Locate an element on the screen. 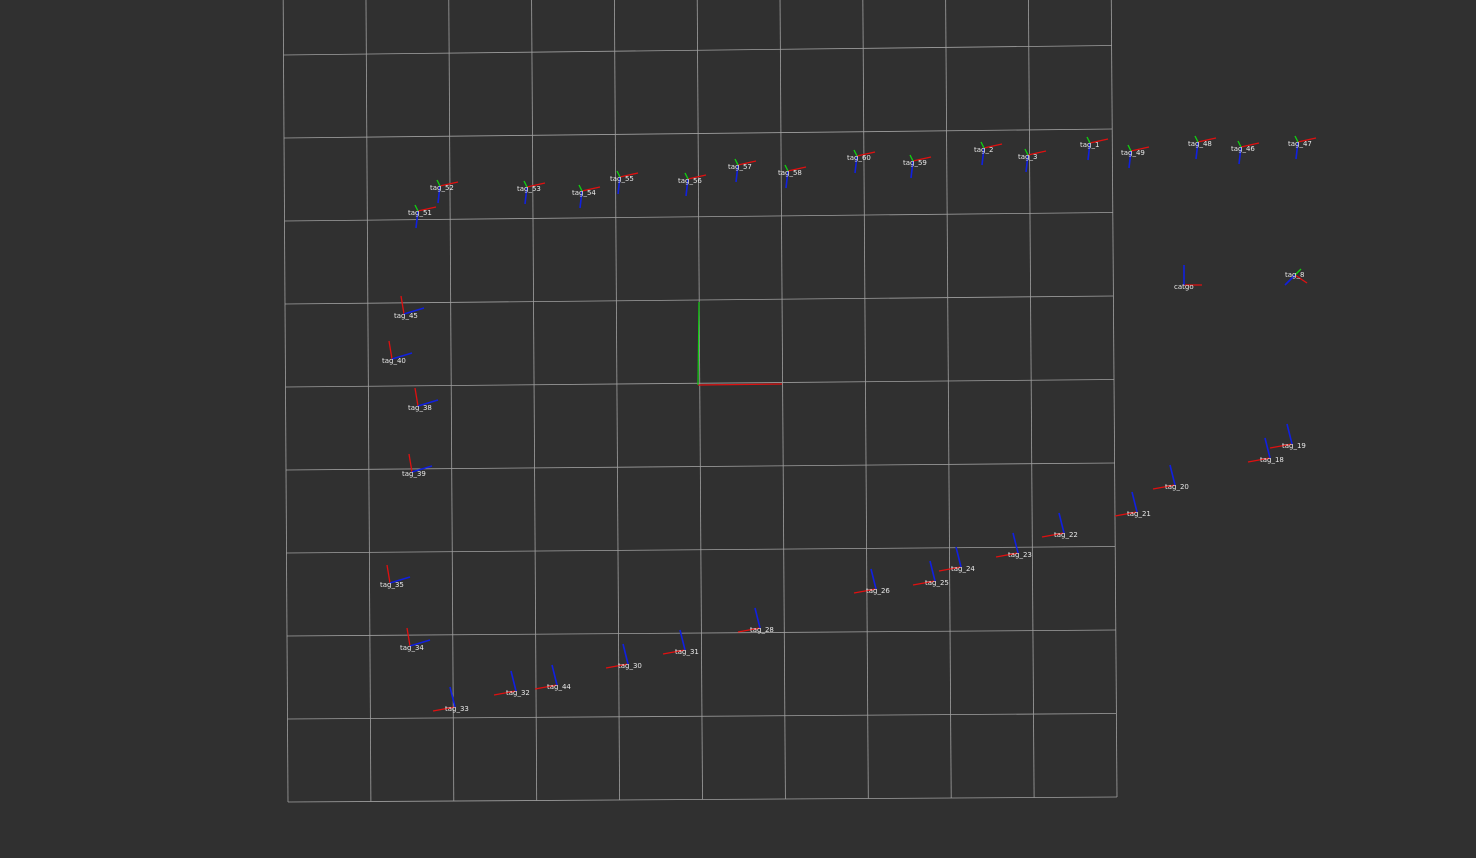  tag-frame: tag_51 is located at coordinates (422, 216).